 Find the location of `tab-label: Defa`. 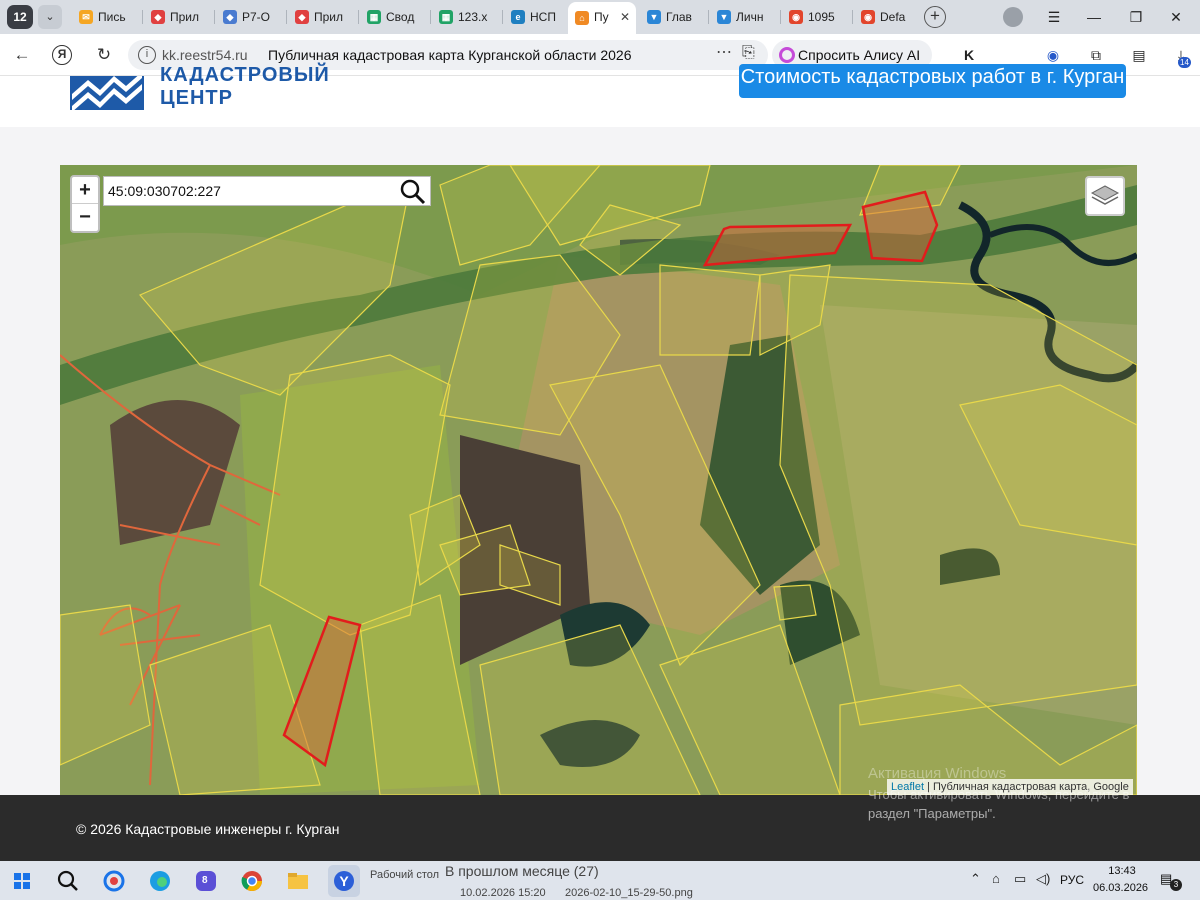

tab-label: Defa is located at coordinates (893, 17).